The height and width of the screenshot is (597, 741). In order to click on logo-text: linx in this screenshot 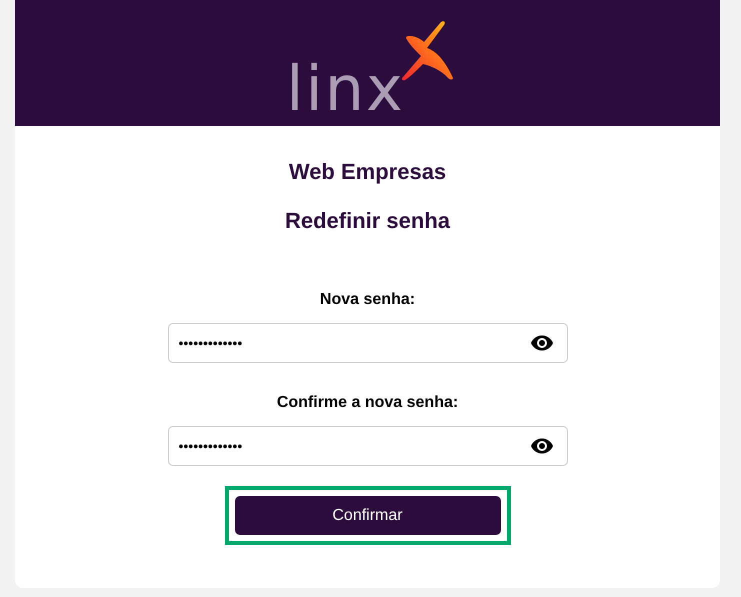, I will do `click(345, 89)`.